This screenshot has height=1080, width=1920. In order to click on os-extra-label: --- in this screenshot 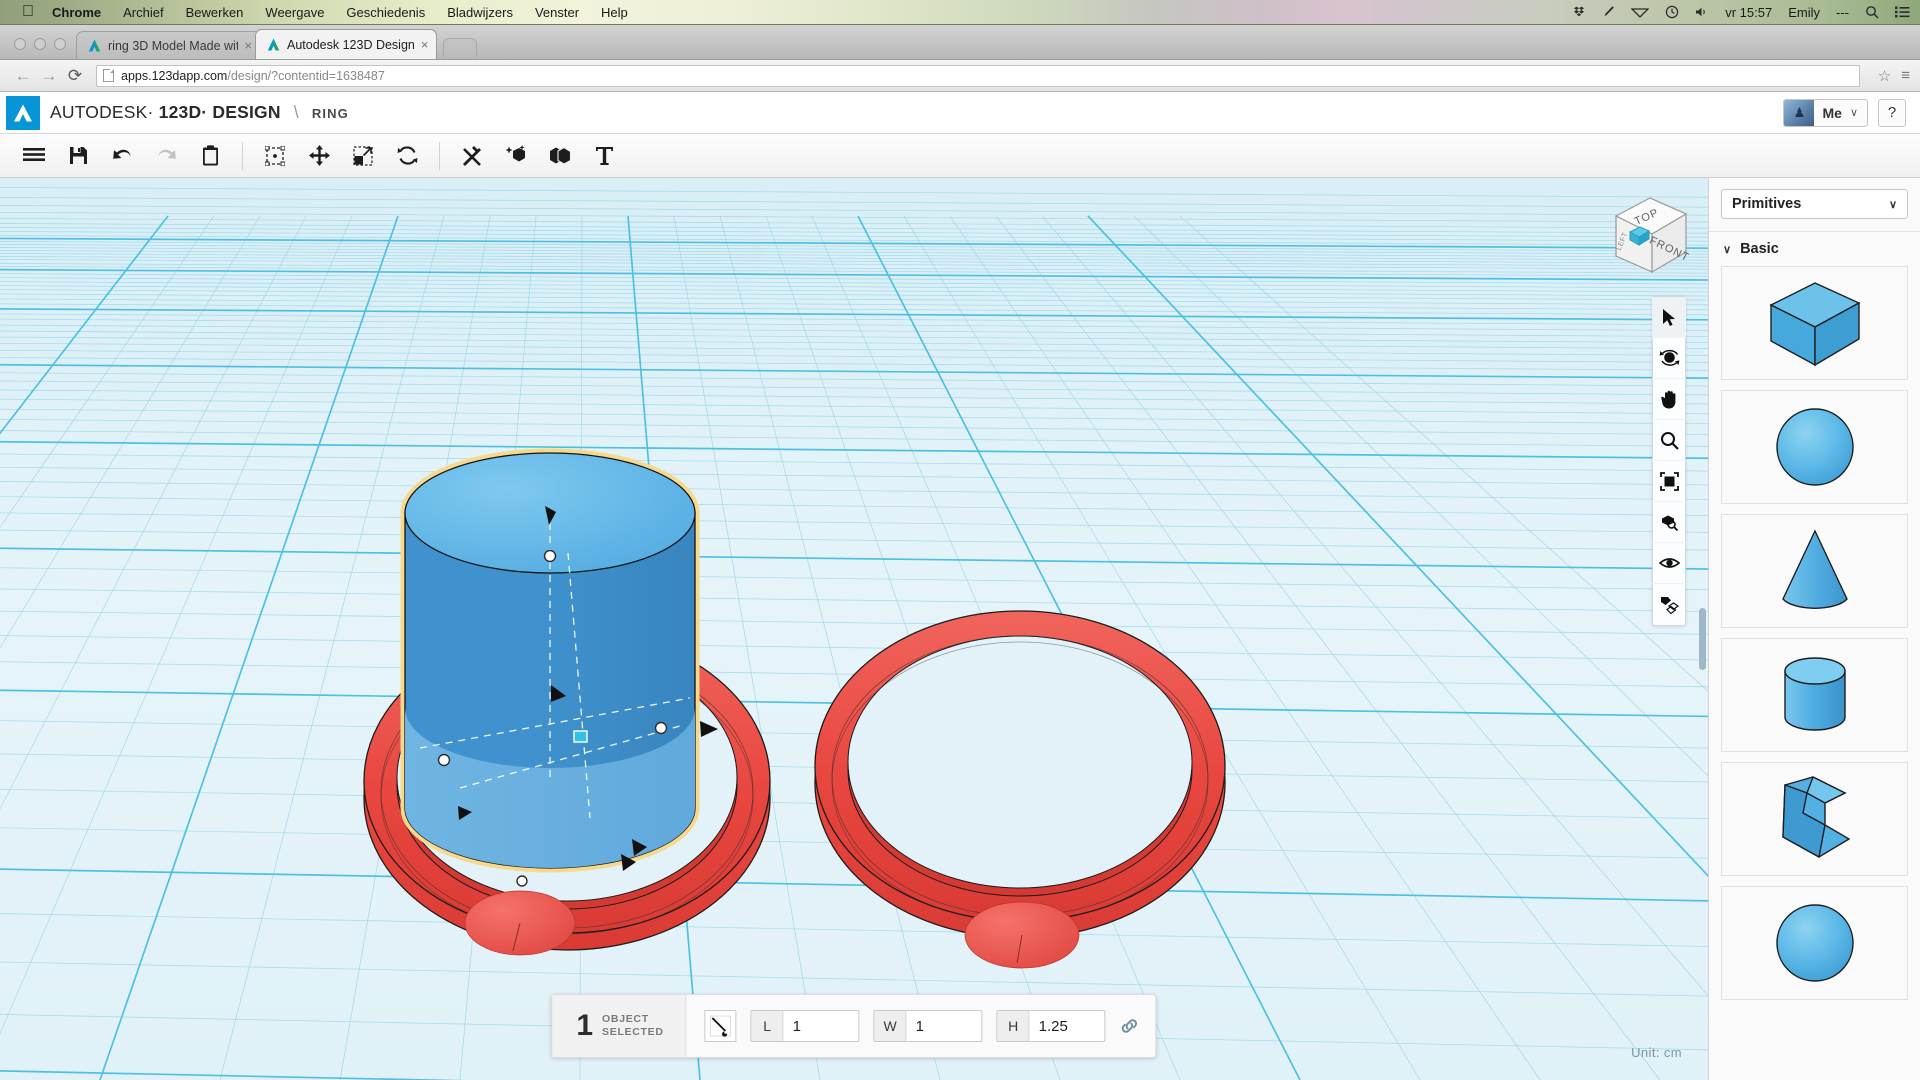, I will do `click(1842, 12)`.